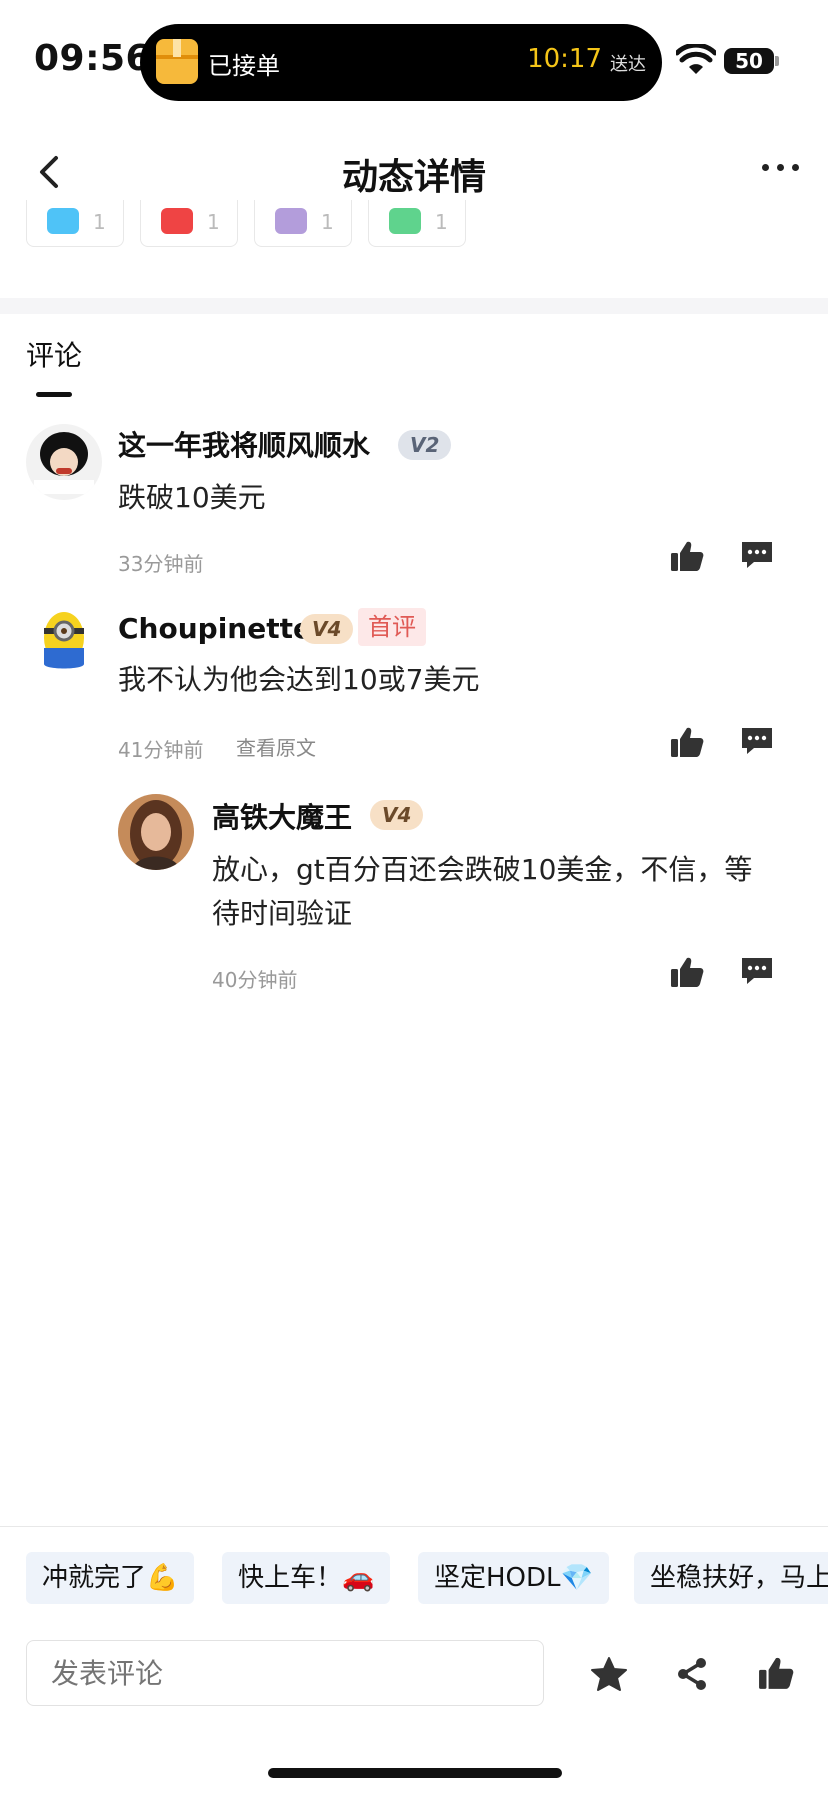 This screenshot has width=828, height=1796. I want to click on reply-text-line2: 待时间验证, so click(282, 913).